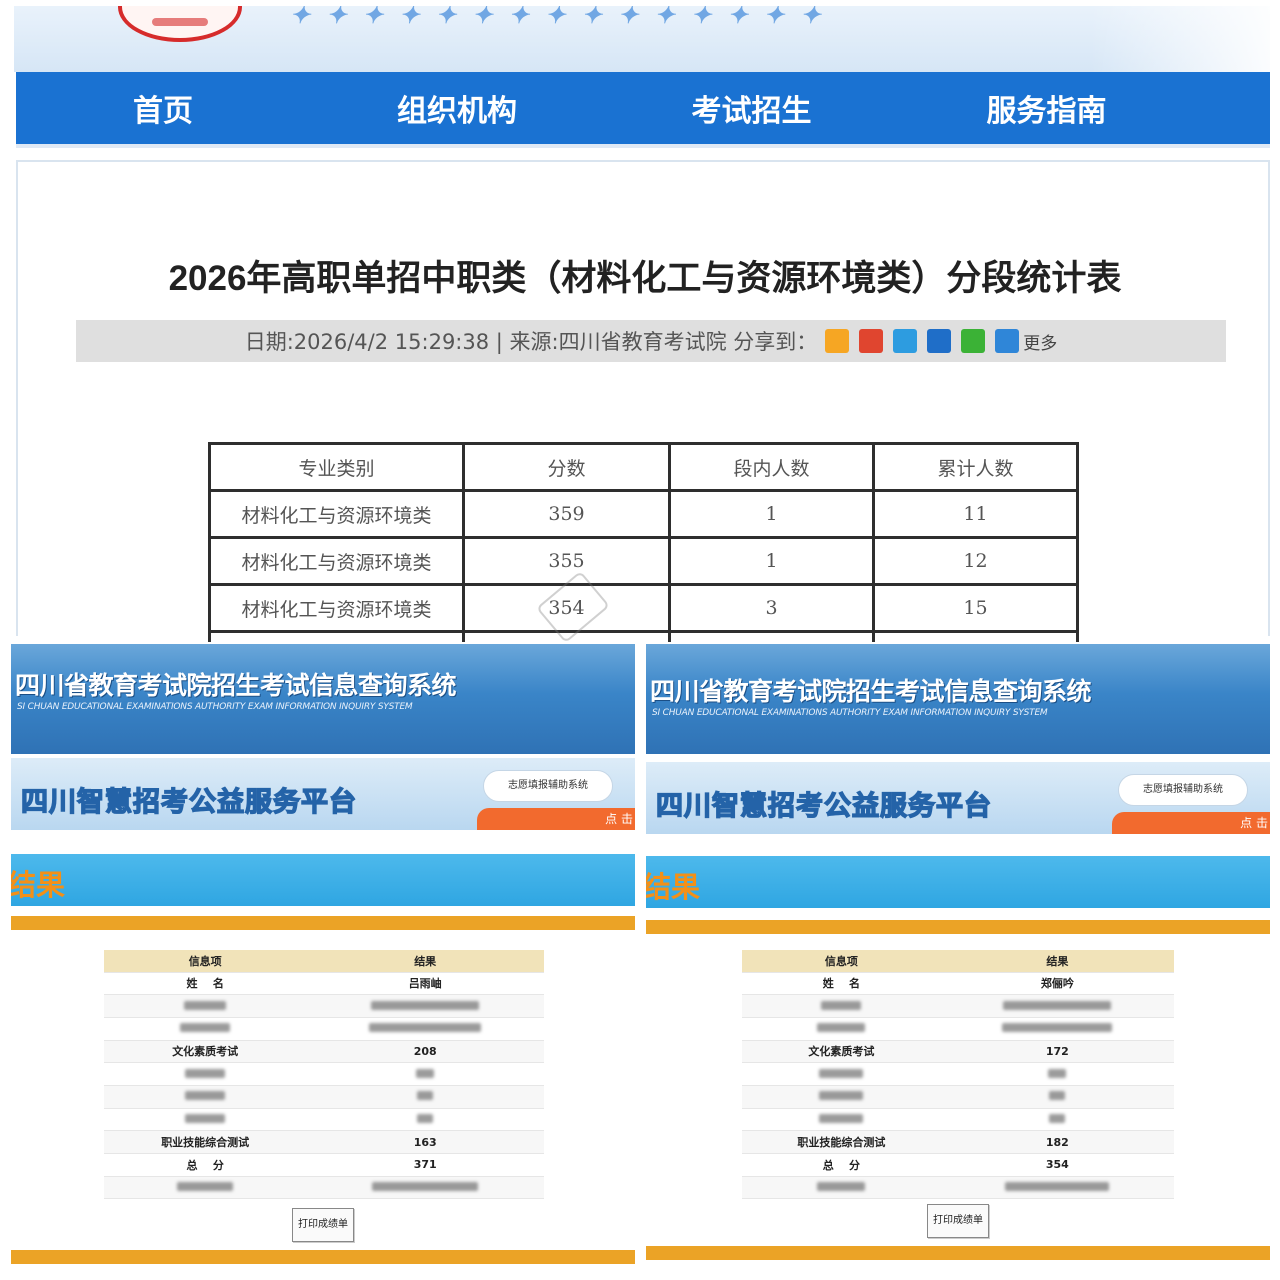 This screenshot has height=1280, width=1280. I want to click on total-score: 354, so click(1057, 1165).